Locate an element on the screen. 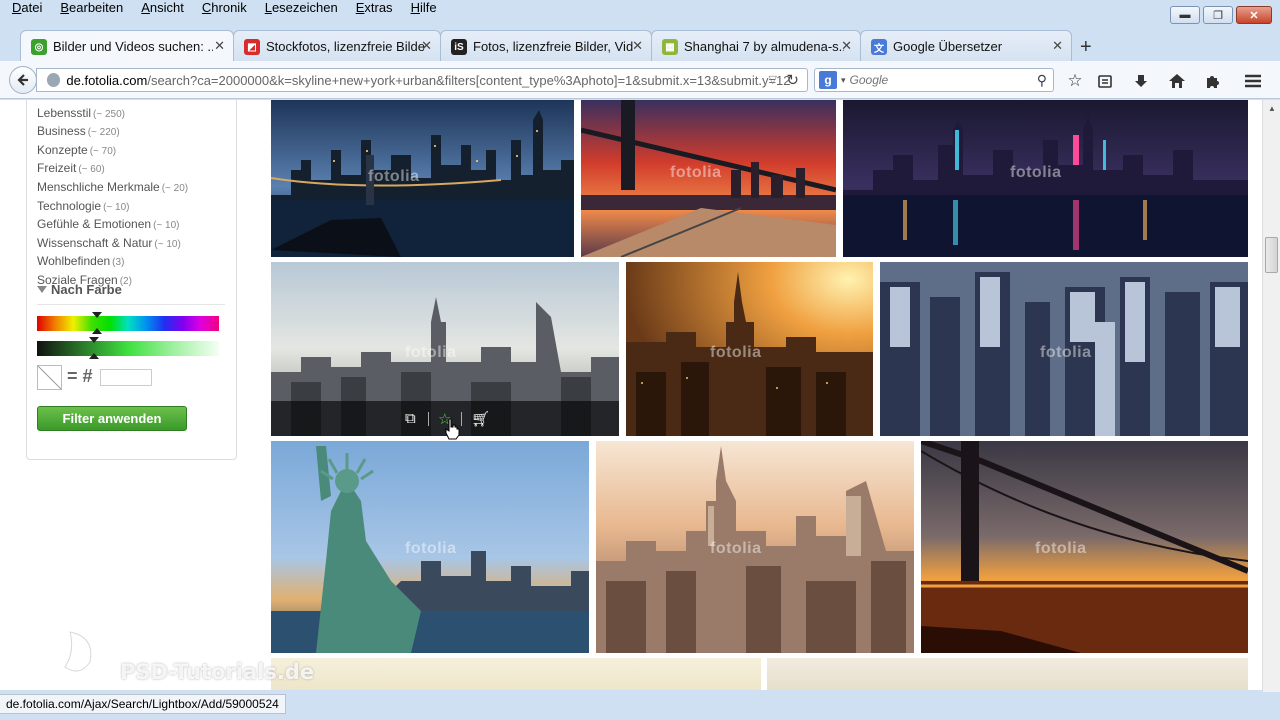 The height and width of the screenshot is (720, 1280). tab-istock: iS Fotos, lizenzfreie Bilder, Vid... ✕ is located at coordinates (546, 45).